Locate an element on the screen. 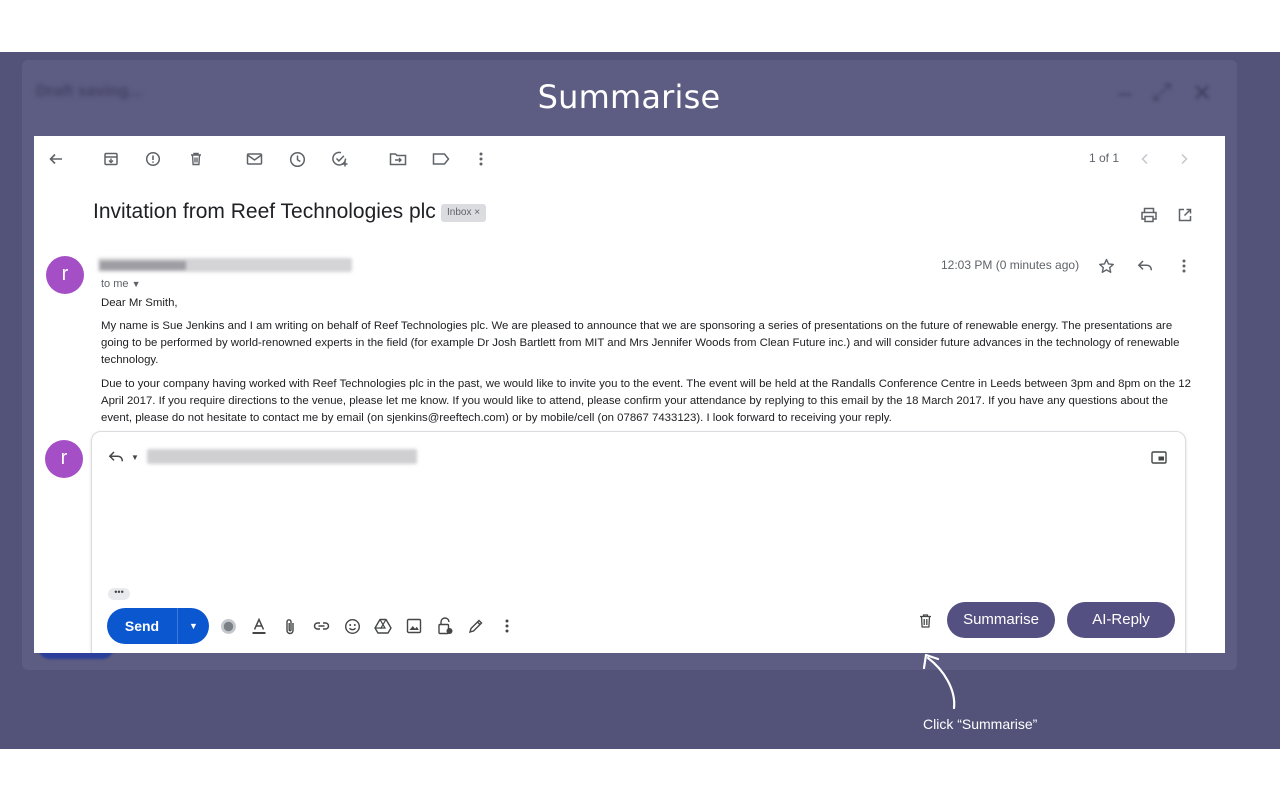 This screenshot has width=1280, height=800. user-avatar: r is located at coordinates (64, 459).